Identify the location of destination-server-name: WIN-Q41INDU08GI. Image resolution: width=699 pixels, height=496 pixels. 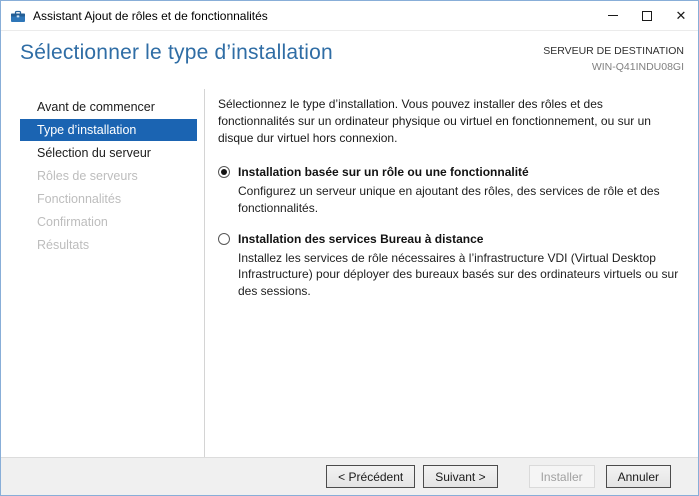
(637, 66).